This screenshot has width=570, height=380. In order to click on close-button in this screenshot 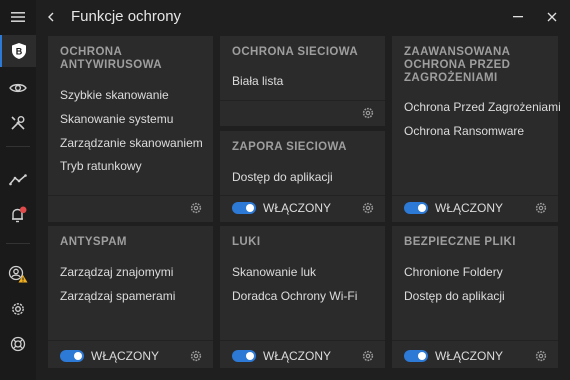, I will do `click(552, 17)`.